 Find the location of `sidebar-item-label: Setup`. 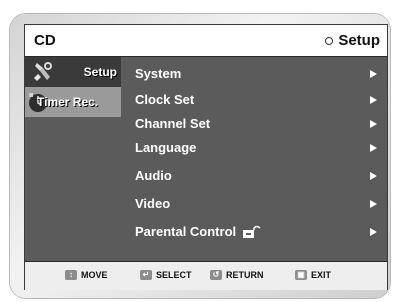

sidebar-item-label: Setup is located at coordinates (100, 72).